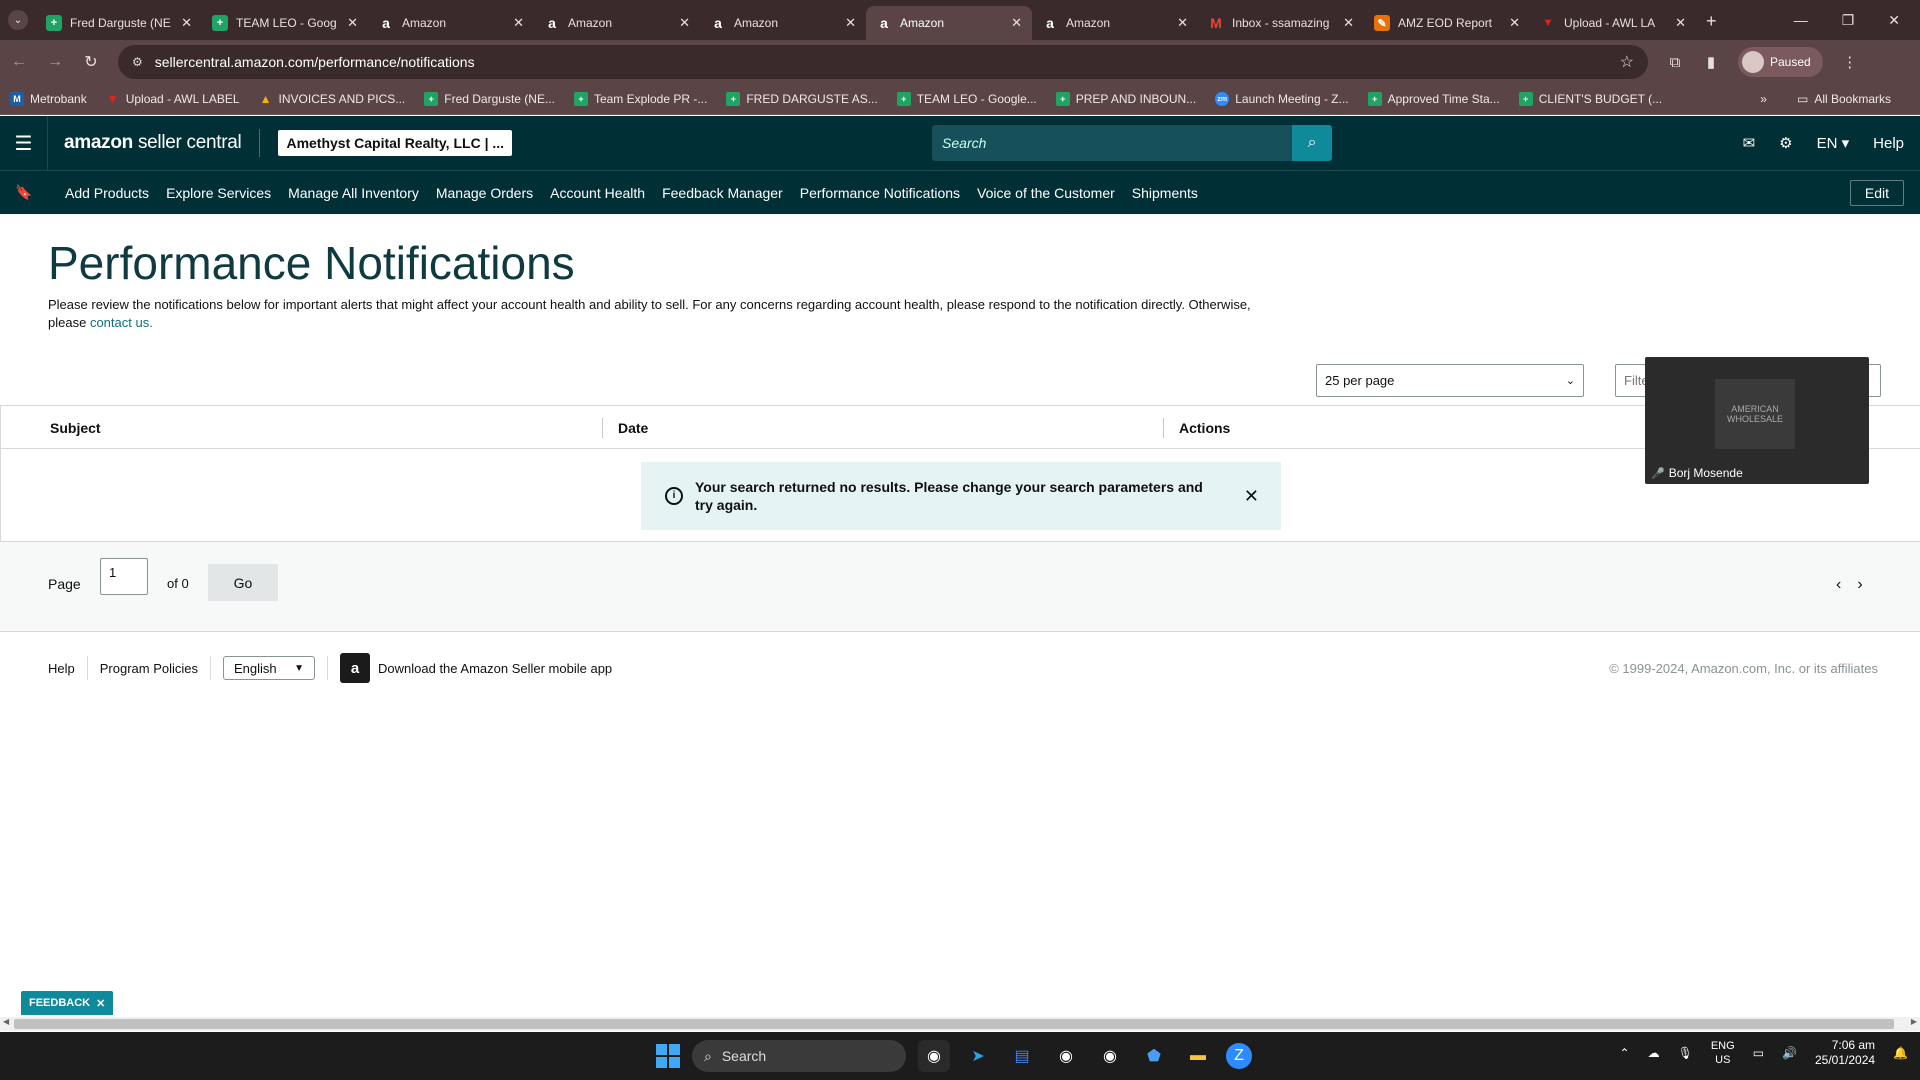 This screenshot has height=1080, width=1920. What do you see at coordinates (1763, 99) in the screenshot?
I see `more-bookmarks-icon: »` at bounding box center [1763, 99].